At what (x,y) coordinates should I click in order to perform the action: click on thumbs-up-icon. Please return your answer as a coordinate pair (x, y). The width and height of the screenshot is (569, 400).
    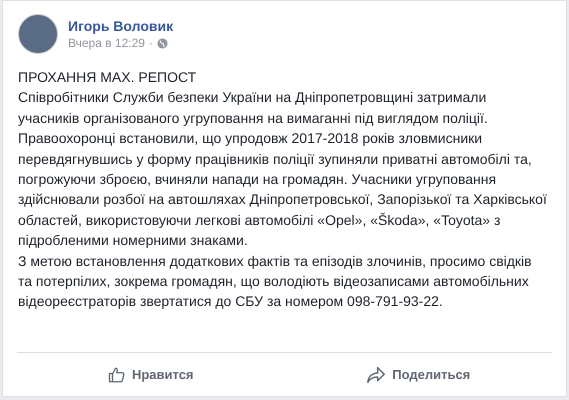
    Looking at the image, I should click on (117, 375).